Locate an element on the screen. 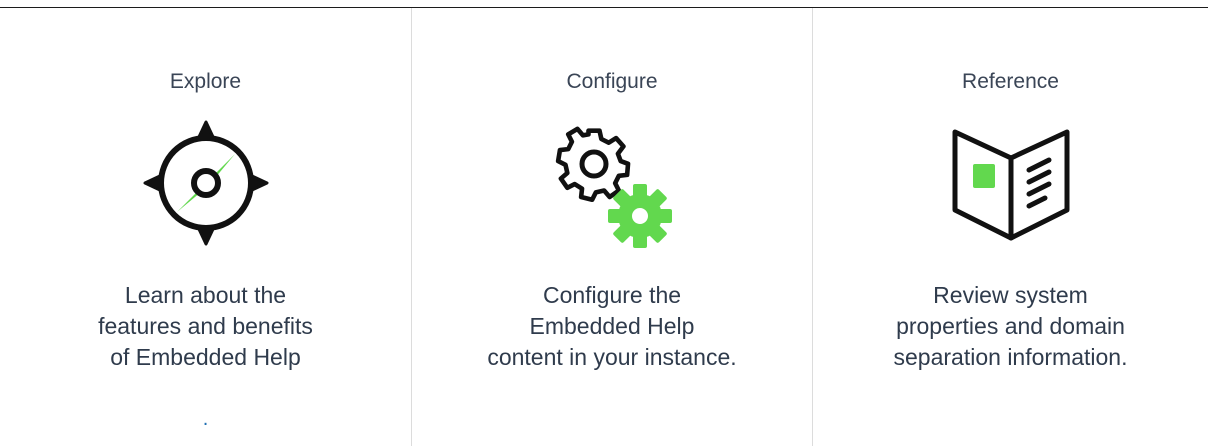 This screenshot has height=446, width=1208. card-description-line: properties and domain is located at coordinates (1010, 326).